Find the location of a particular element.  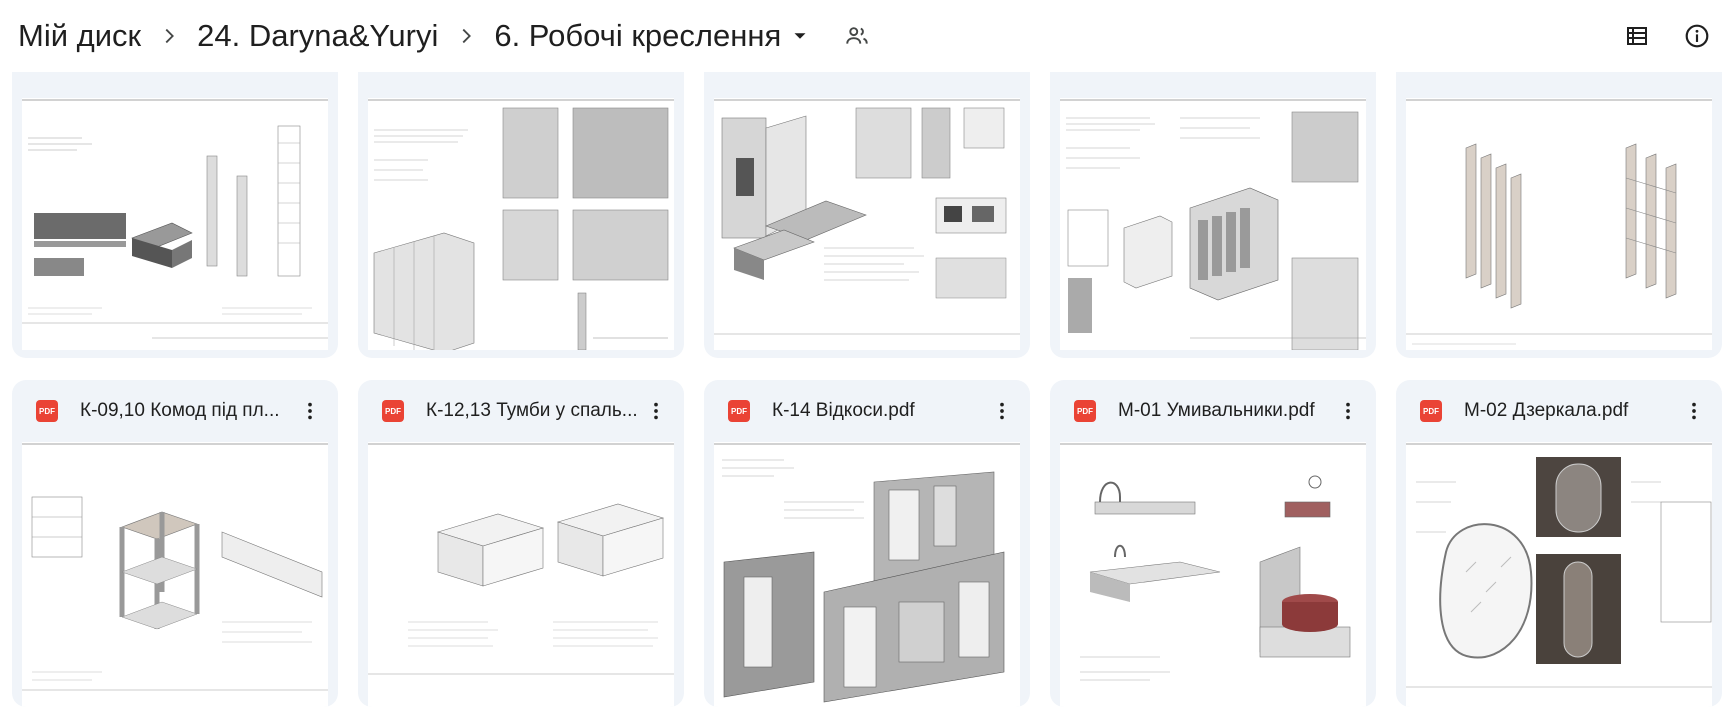

file-card: PDF М-02 Дзеркала.pdf is located at coordinates (1559, 543).